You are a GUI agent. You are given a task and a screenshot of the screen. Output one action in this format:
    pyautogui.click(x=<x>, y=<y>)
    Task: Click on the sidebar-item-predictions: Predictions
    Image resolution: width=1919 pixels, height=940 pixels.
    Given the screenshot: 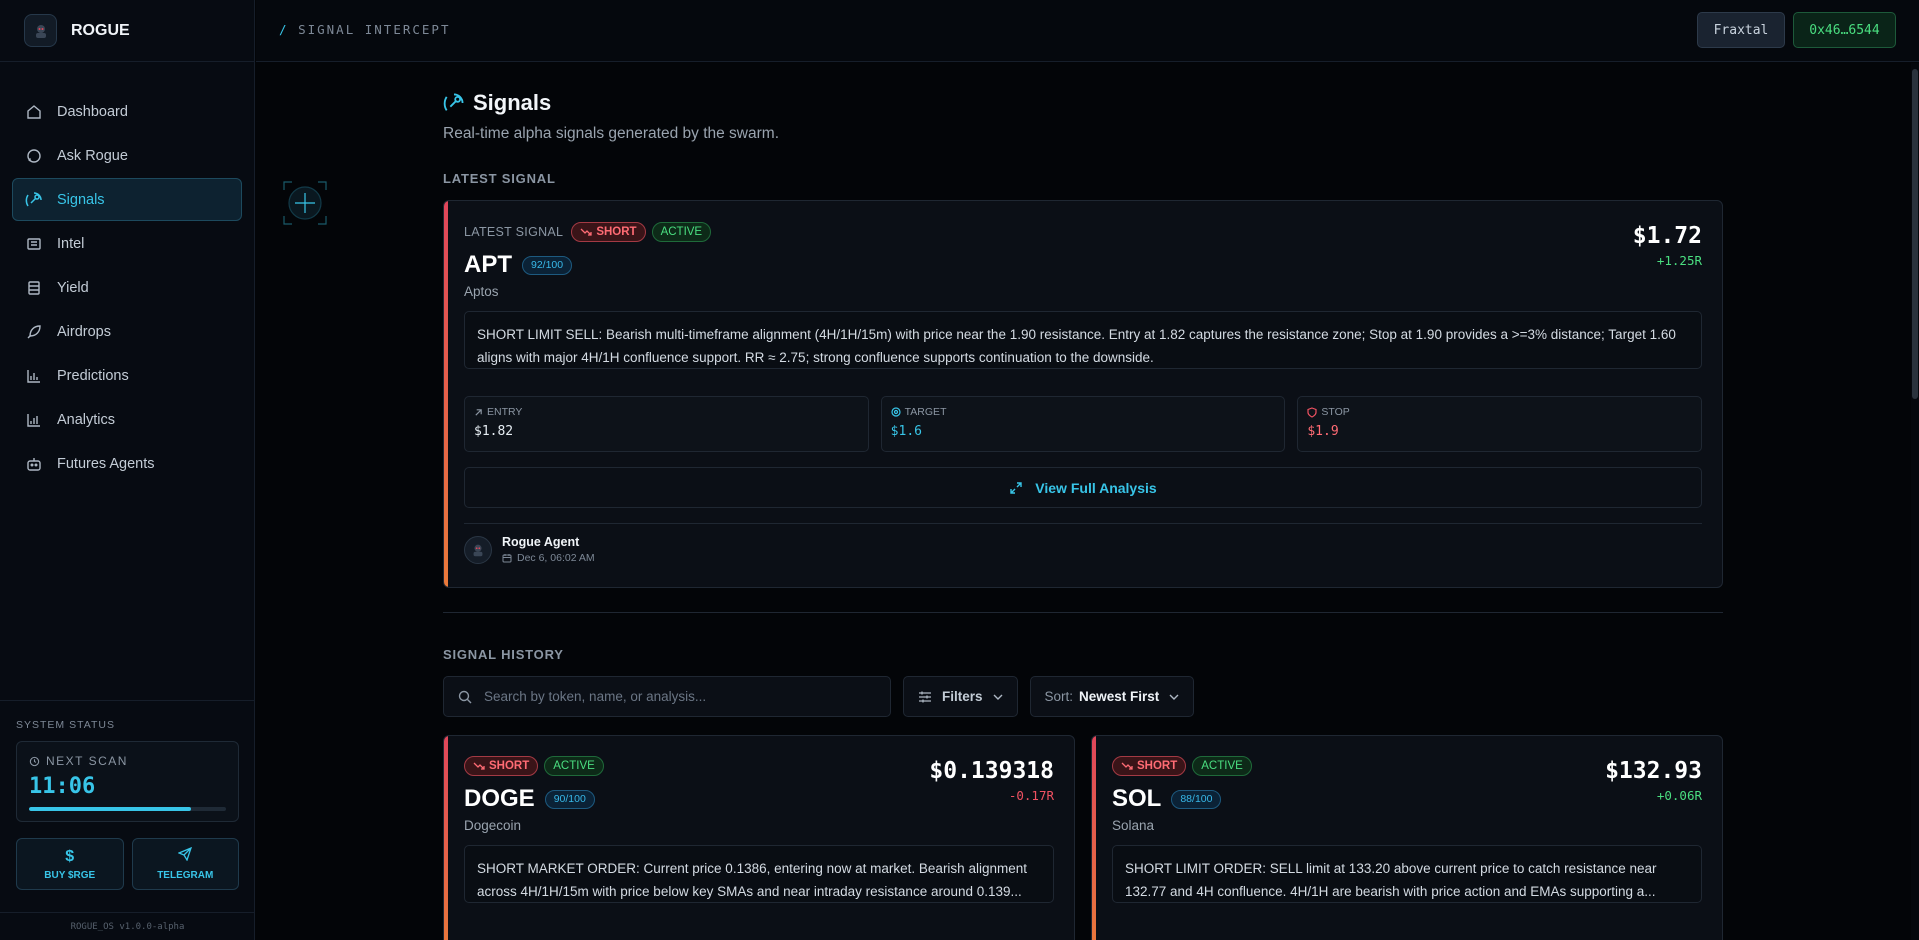 What is the action you would take?
    pyautogui.click(x=127, y=375)
    